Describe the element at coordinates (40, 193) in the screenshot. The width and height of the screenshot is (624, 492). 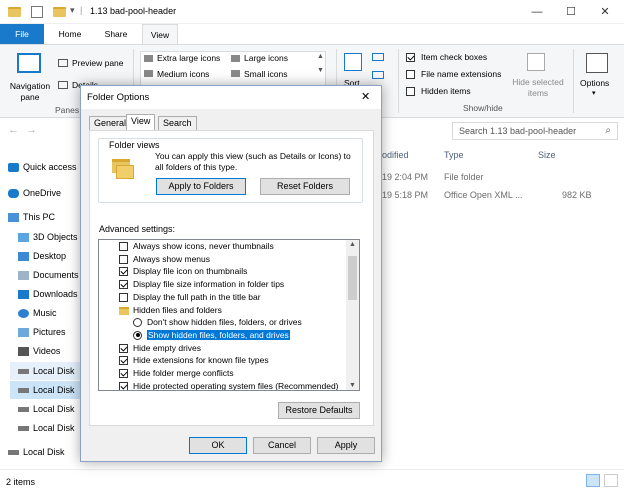
I see `nav-onedrive: OneDrive` at that location.